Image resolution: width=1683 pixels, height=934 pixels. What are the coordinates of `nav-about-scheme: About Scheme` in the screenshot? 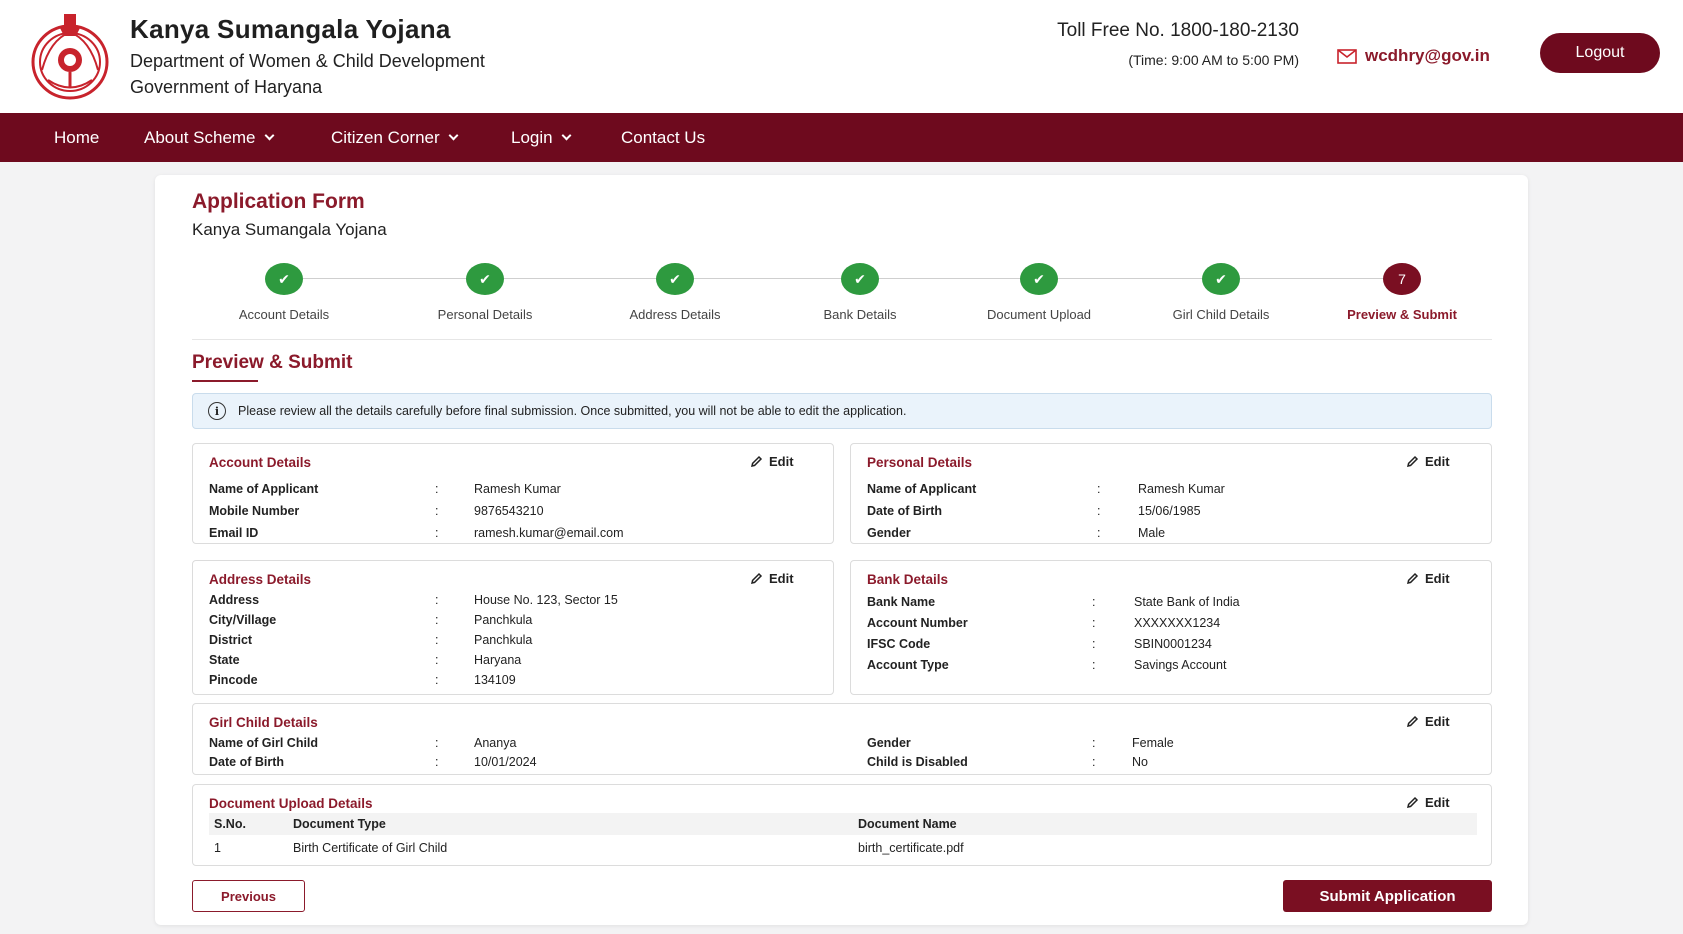 It's located at (209, 137).